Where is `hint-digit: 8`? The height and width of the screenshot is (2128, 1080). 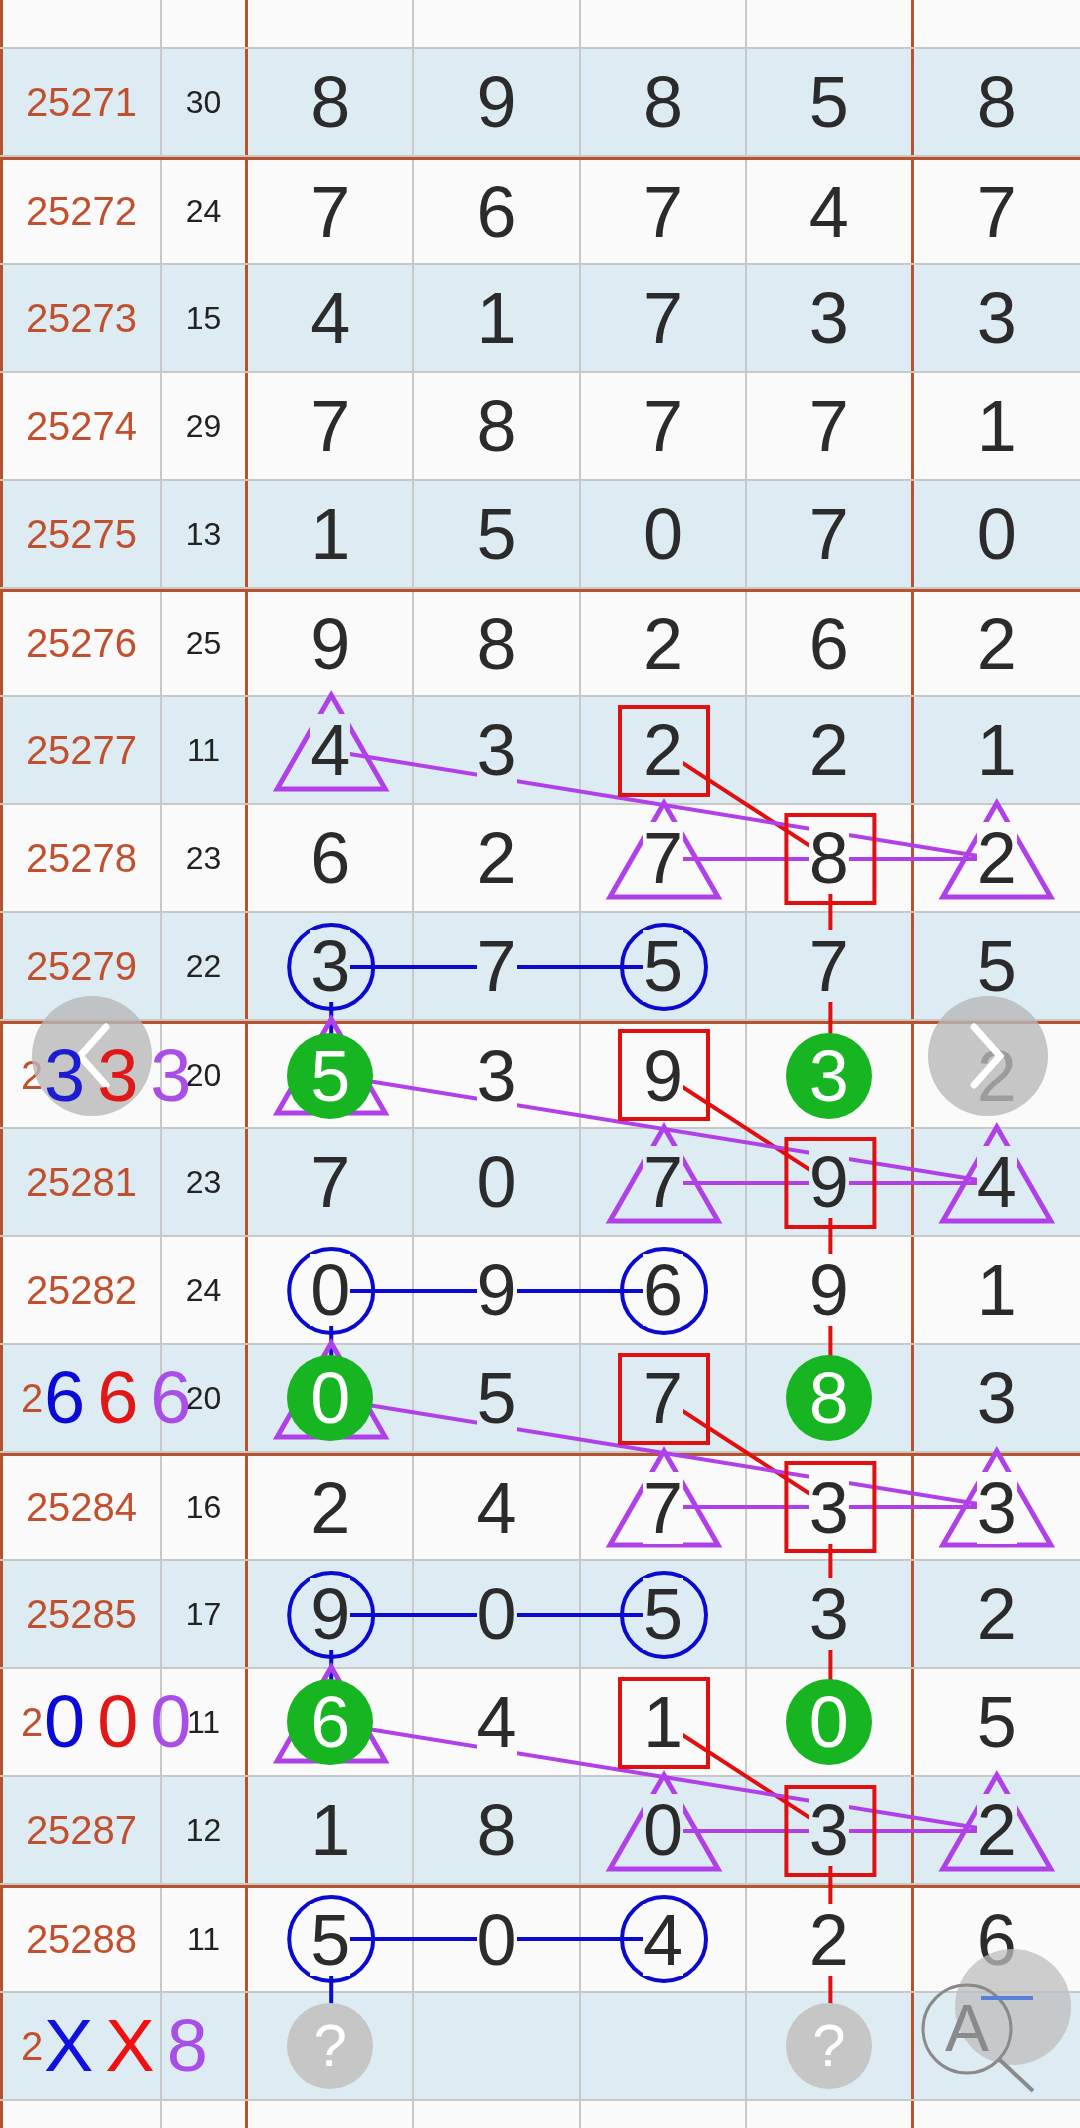
hint-digit: 8 is located at coordinates (187, 2046).